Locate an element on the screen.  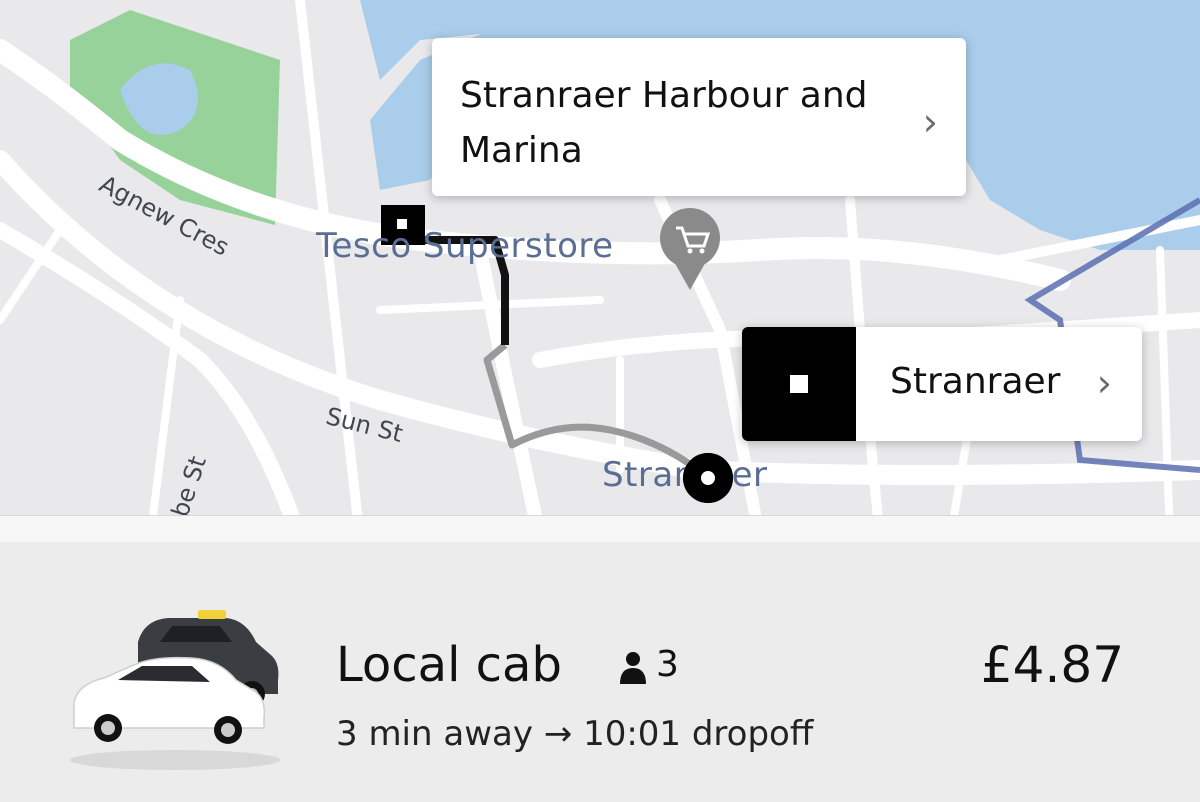
ride-price: £4.87 is located at coordinates (1052, 665).